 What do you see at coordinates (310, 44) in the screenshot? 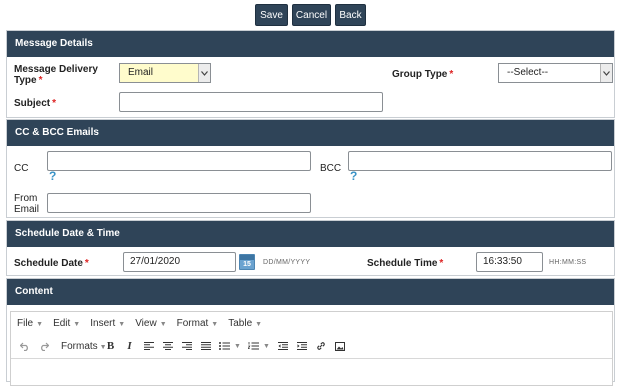
I see `message-details-heading: Message Details` at bounding box center [310, 44].